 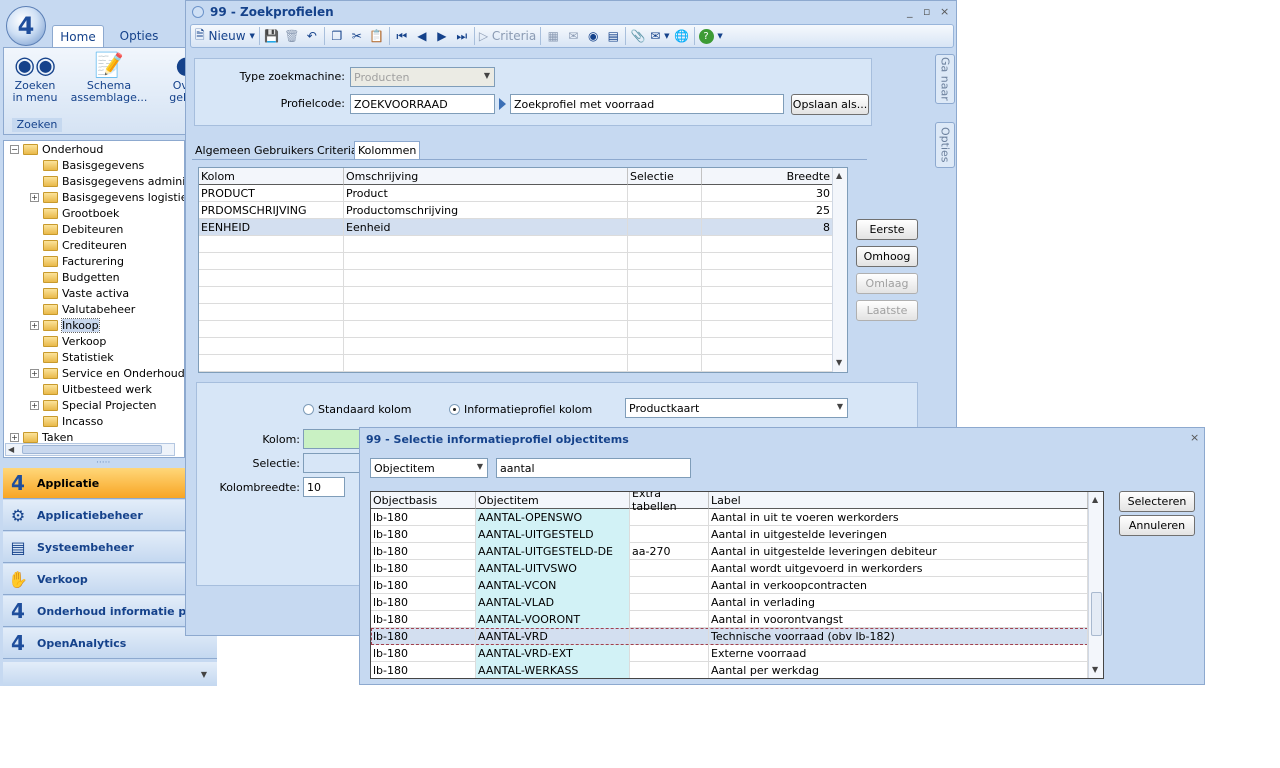 What do you see at coordinates (729, 602) in the screenshot?
I see `table-row: lb-180 AANTAL-VLAD Aantal in verlading` at bounding box center [729, 602].